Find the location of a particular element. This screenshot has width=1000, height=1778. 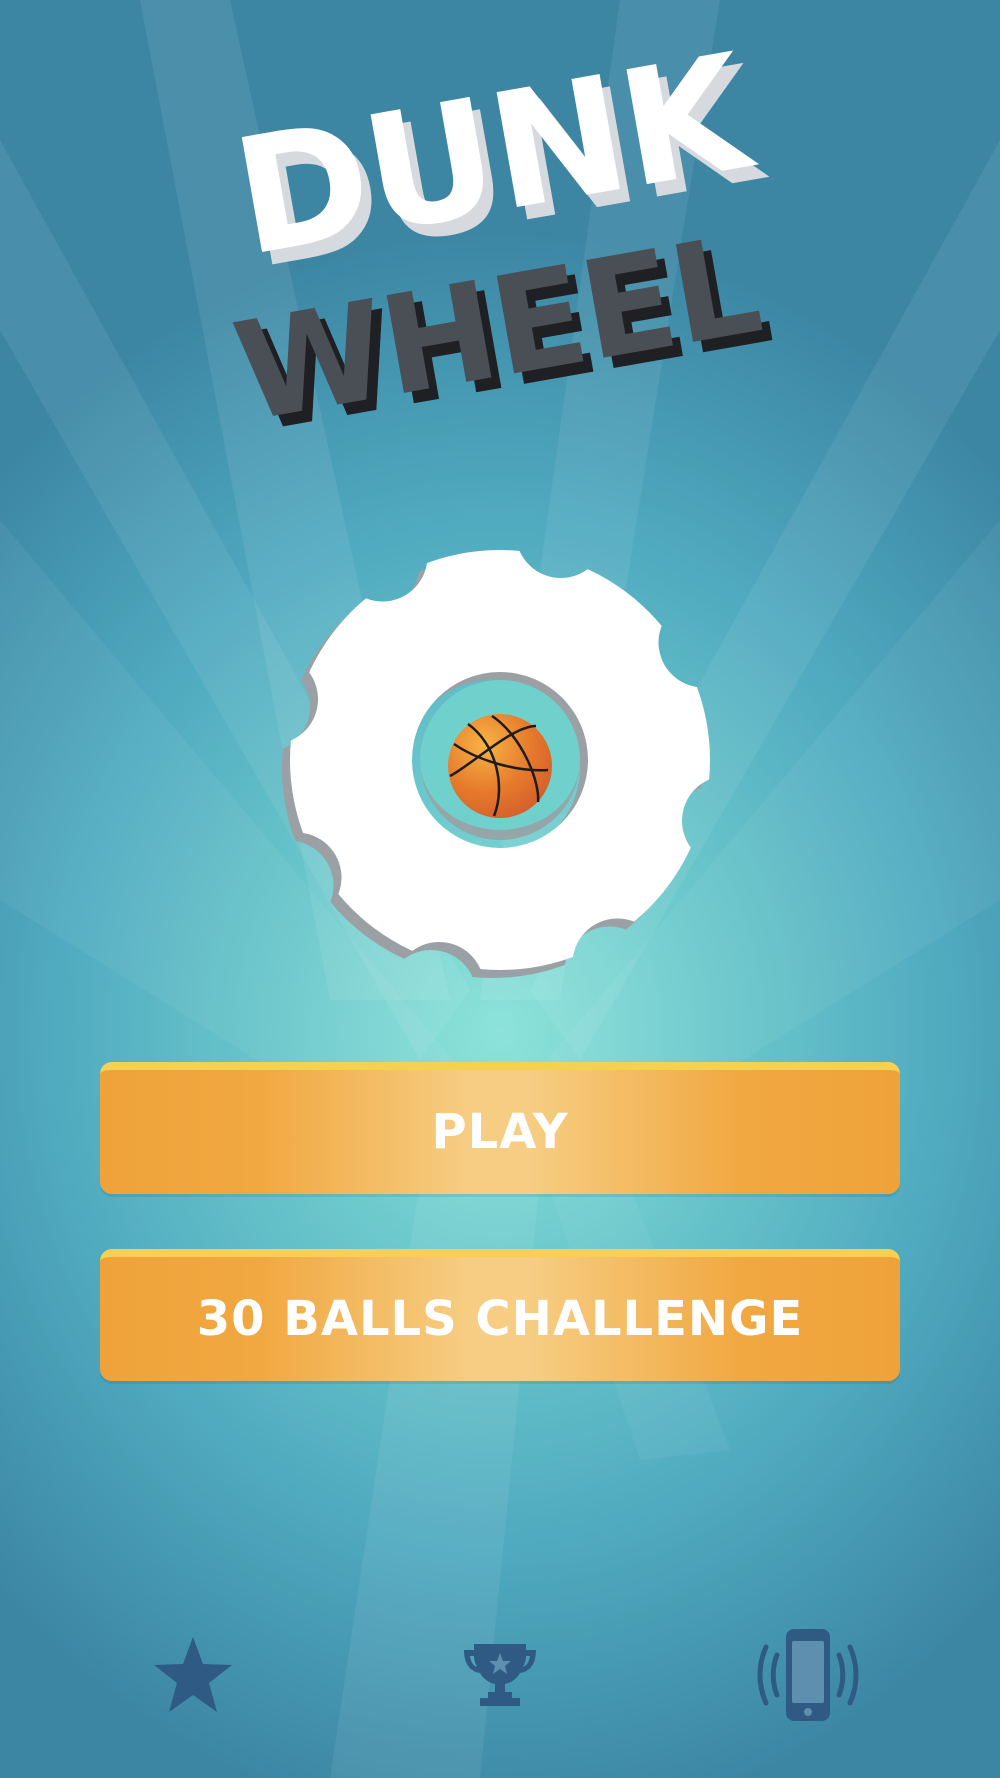

play-button: PLAY is located at coordinates (500, 1128).